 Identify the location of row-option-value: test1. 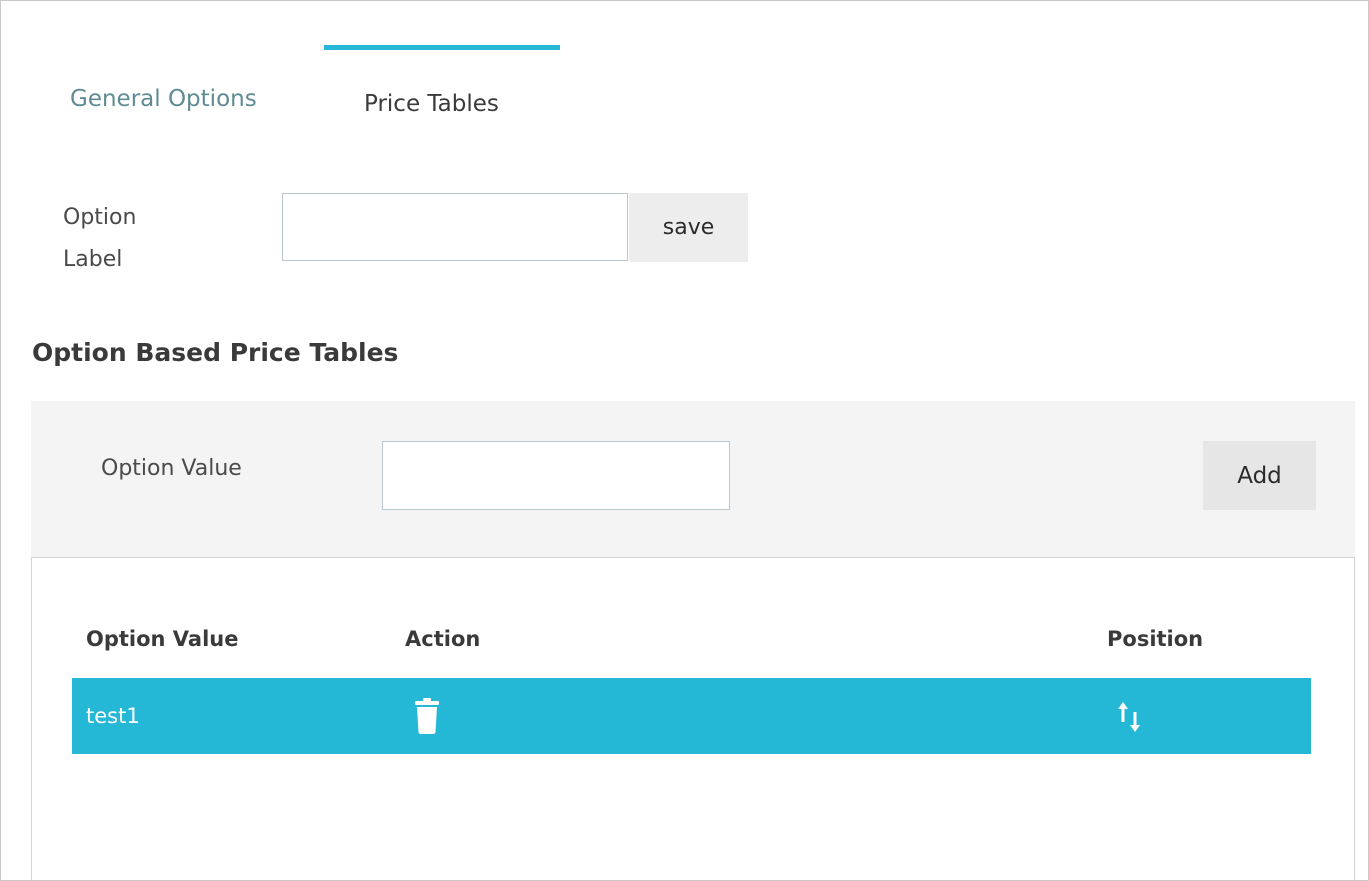
(113, 716).